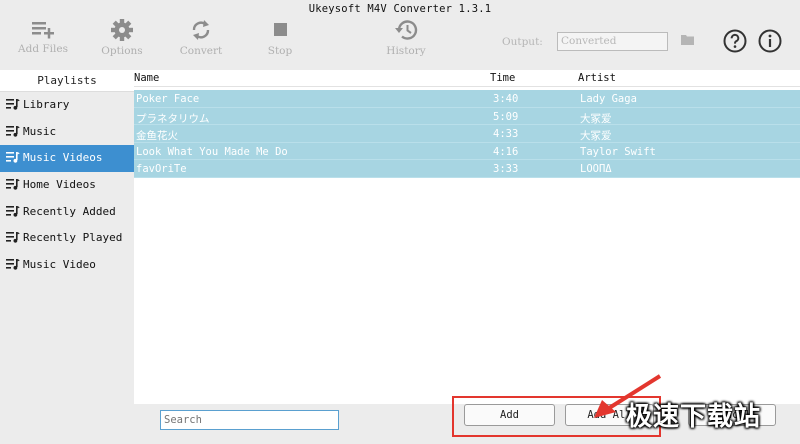 Image resolution: width=800 pixels, height=444 pixels. I want to click on table-row: プラネタリウム 5:09 大冢爱, so click(467, 116).